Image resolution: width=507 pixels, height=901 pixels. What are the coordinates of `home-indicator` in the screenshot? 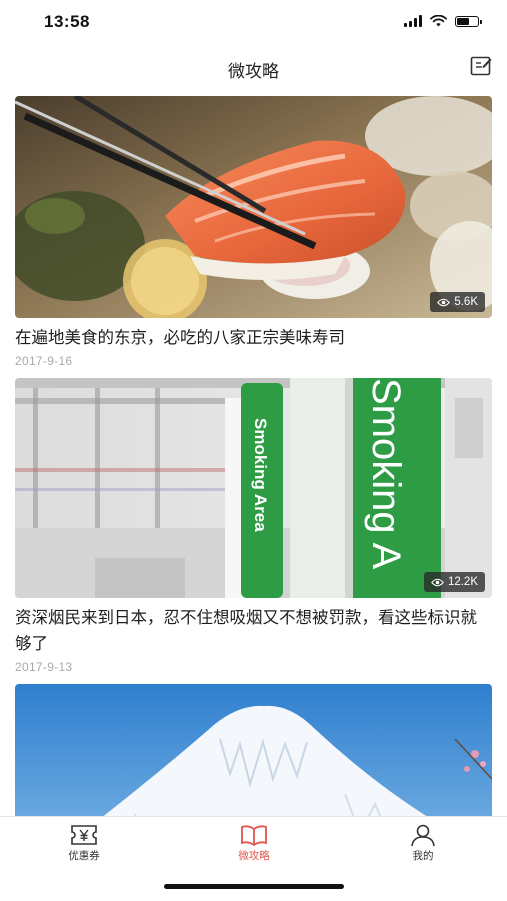 It's located at (254, 886).